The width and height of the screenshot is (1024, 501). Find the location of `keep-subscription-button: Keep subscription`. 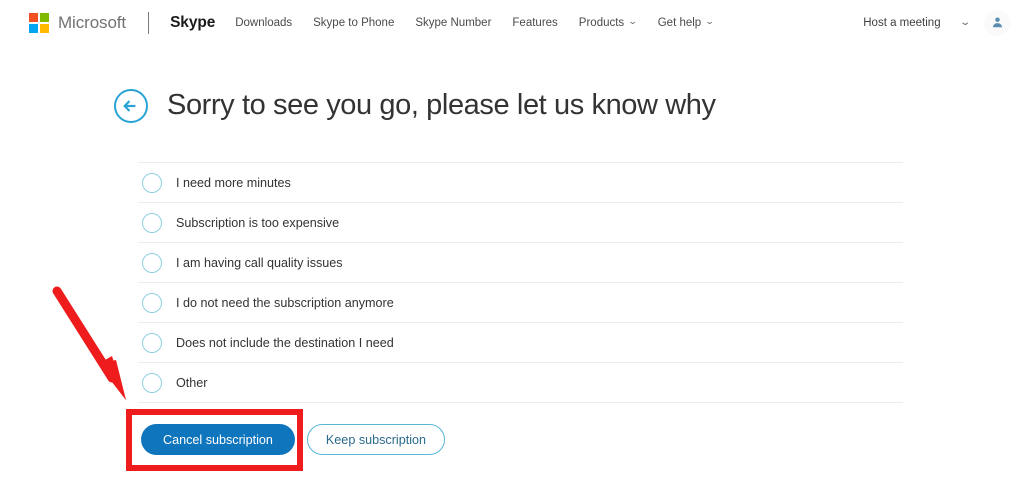

keep-subscription-button: Keep subscription is located at coordinates (376, 439).